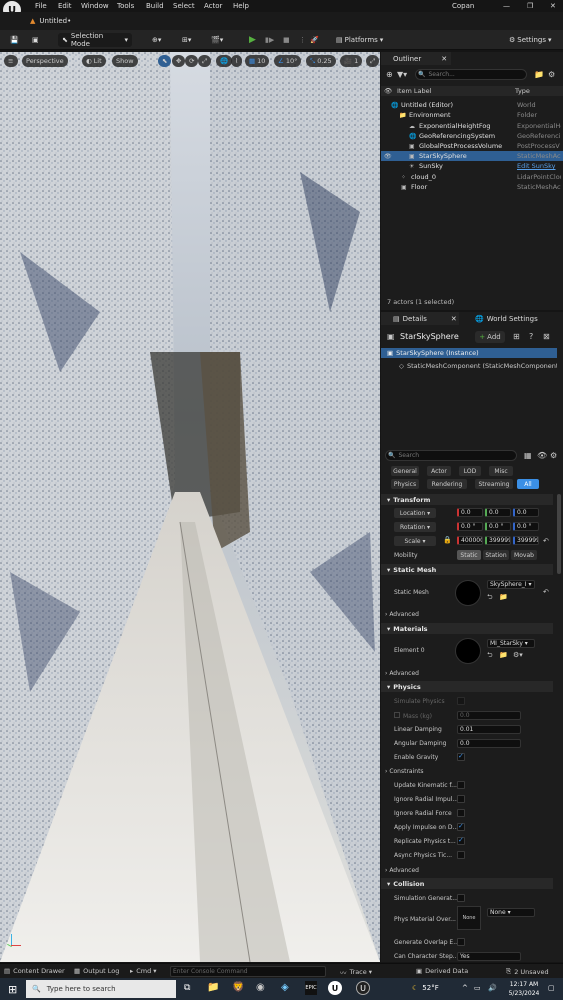 The image size is (563, 1000). I want to click on filter-icon: ▼▾, so click(402, 74).